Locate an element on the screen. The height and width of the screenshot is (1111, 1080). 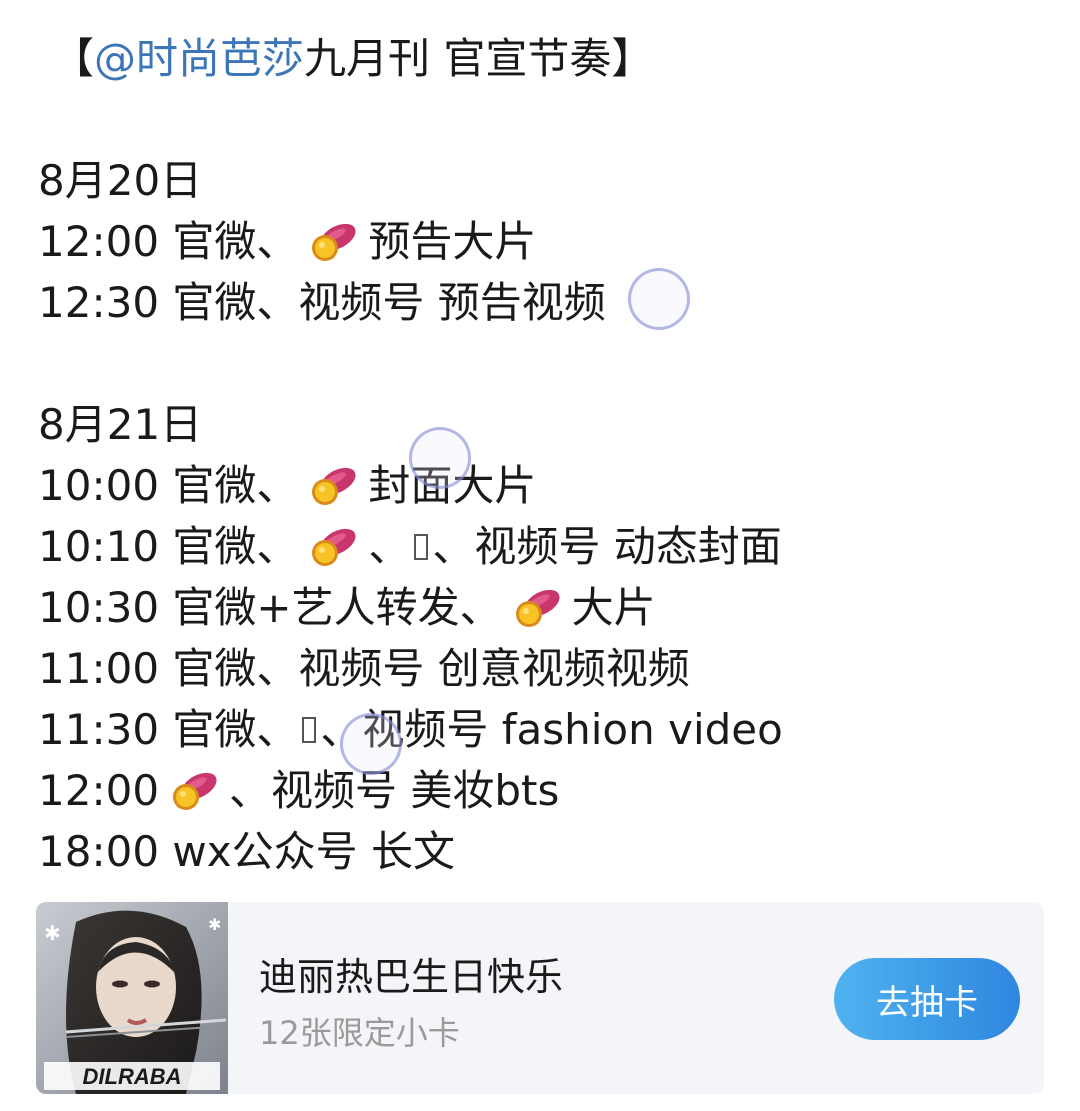
schedule-line: 12:00 、视频号 美妆bts is located at coordinates (299, 790).